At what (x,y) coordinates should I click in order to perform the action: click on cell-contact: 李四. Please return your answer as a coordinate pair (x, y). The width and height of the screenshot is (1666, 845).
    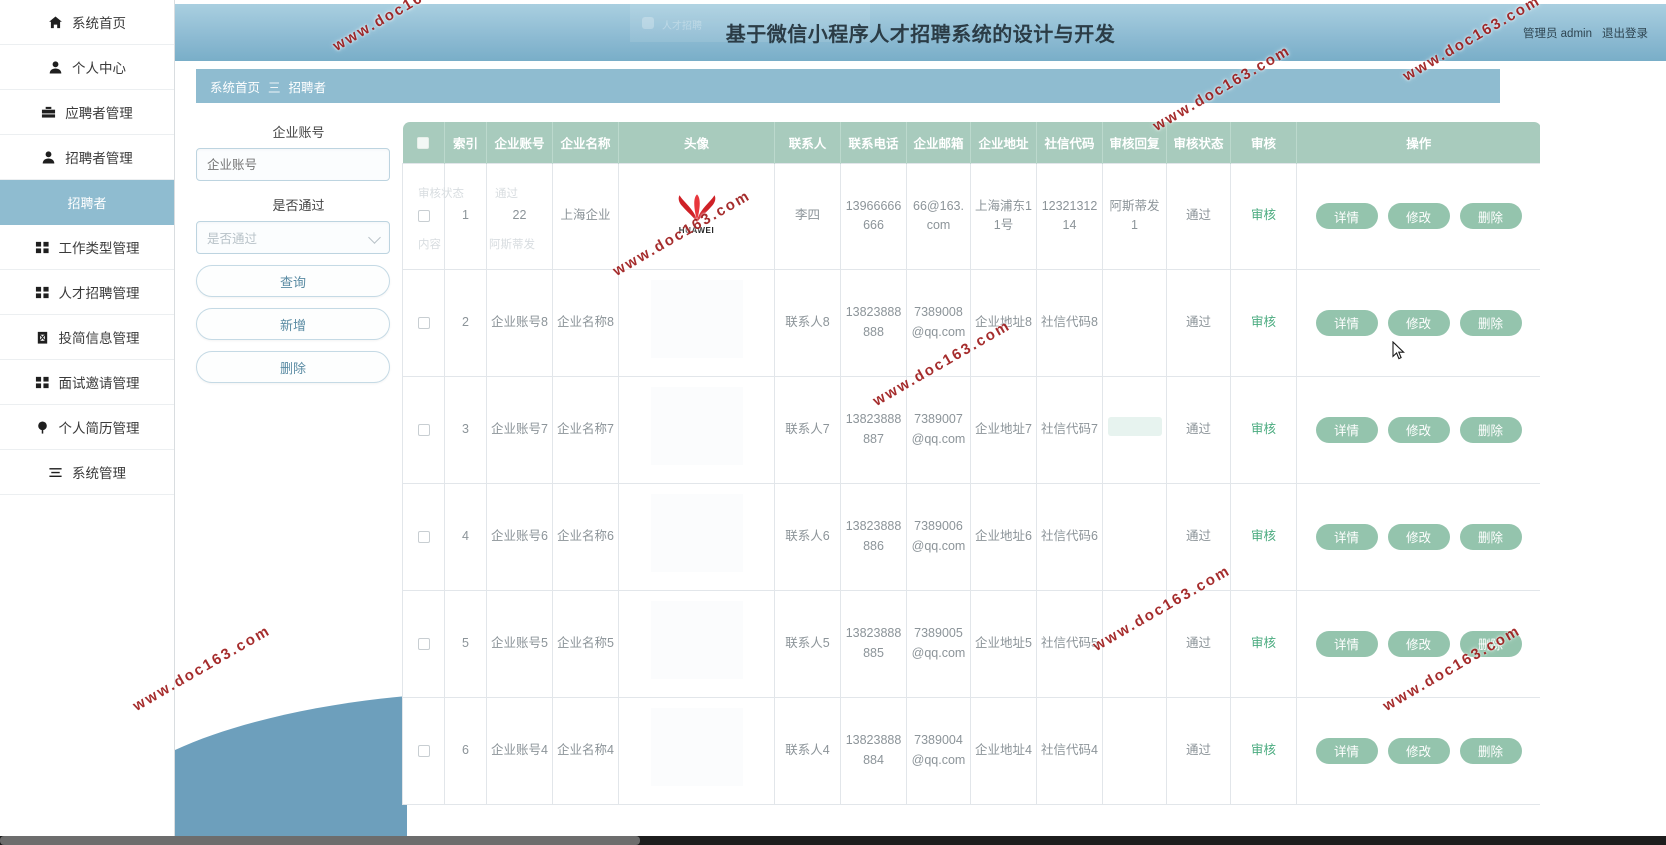
    Looking at the image, I should click on (807, 216).